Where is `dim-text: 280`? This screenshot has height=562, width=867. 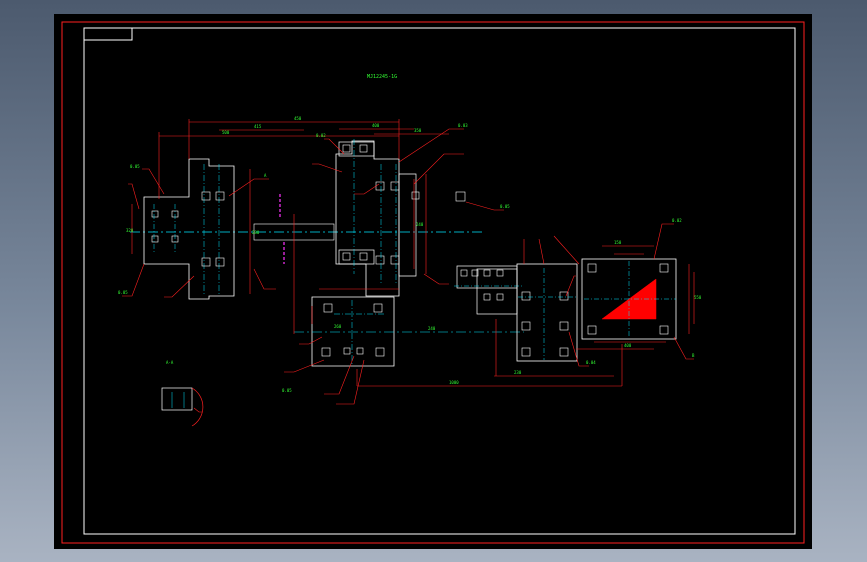 dim-text: 280 is located at coordinates (256, 232).